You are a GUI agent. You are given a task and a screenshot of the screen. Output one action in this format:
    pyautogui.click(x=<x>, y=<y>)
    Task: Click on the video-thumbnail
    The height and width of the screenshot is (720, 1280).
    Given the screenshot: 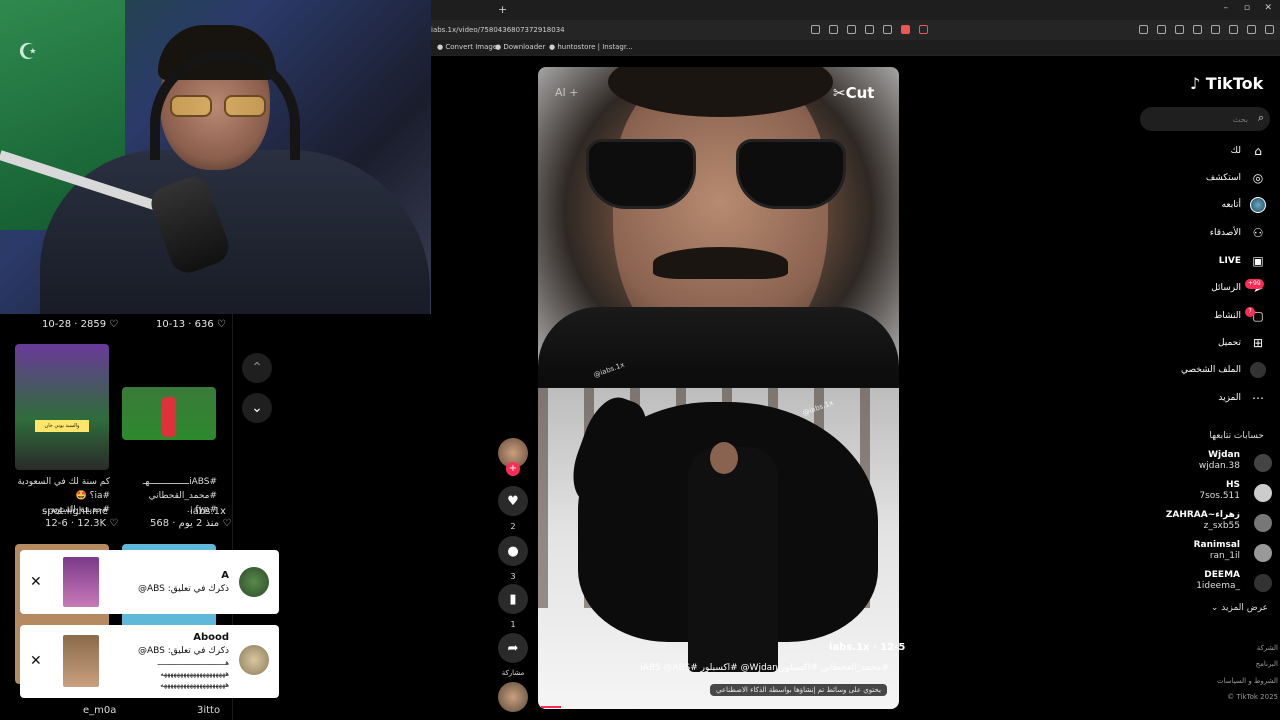 What is the action you would take?
    pyautogui.click(x=169, y=413)
    